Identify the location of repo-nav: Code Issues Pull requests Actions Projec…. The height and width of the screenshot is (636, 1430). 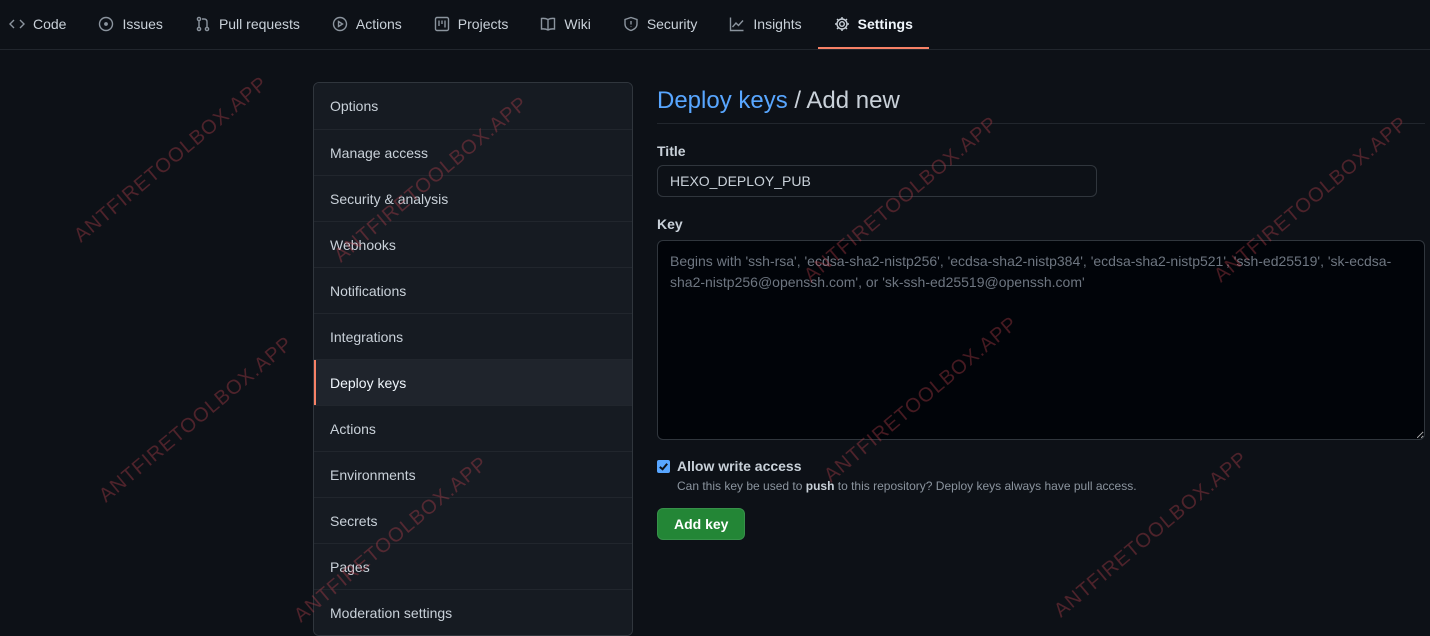
(715, 25).